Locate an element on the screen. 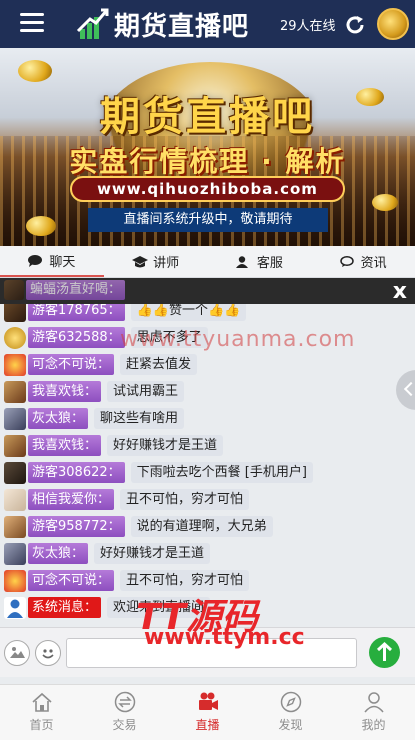 This screenshot has width=415, height=740. message-text: 聊这些有啥用 is located at coordinates (139, 418).